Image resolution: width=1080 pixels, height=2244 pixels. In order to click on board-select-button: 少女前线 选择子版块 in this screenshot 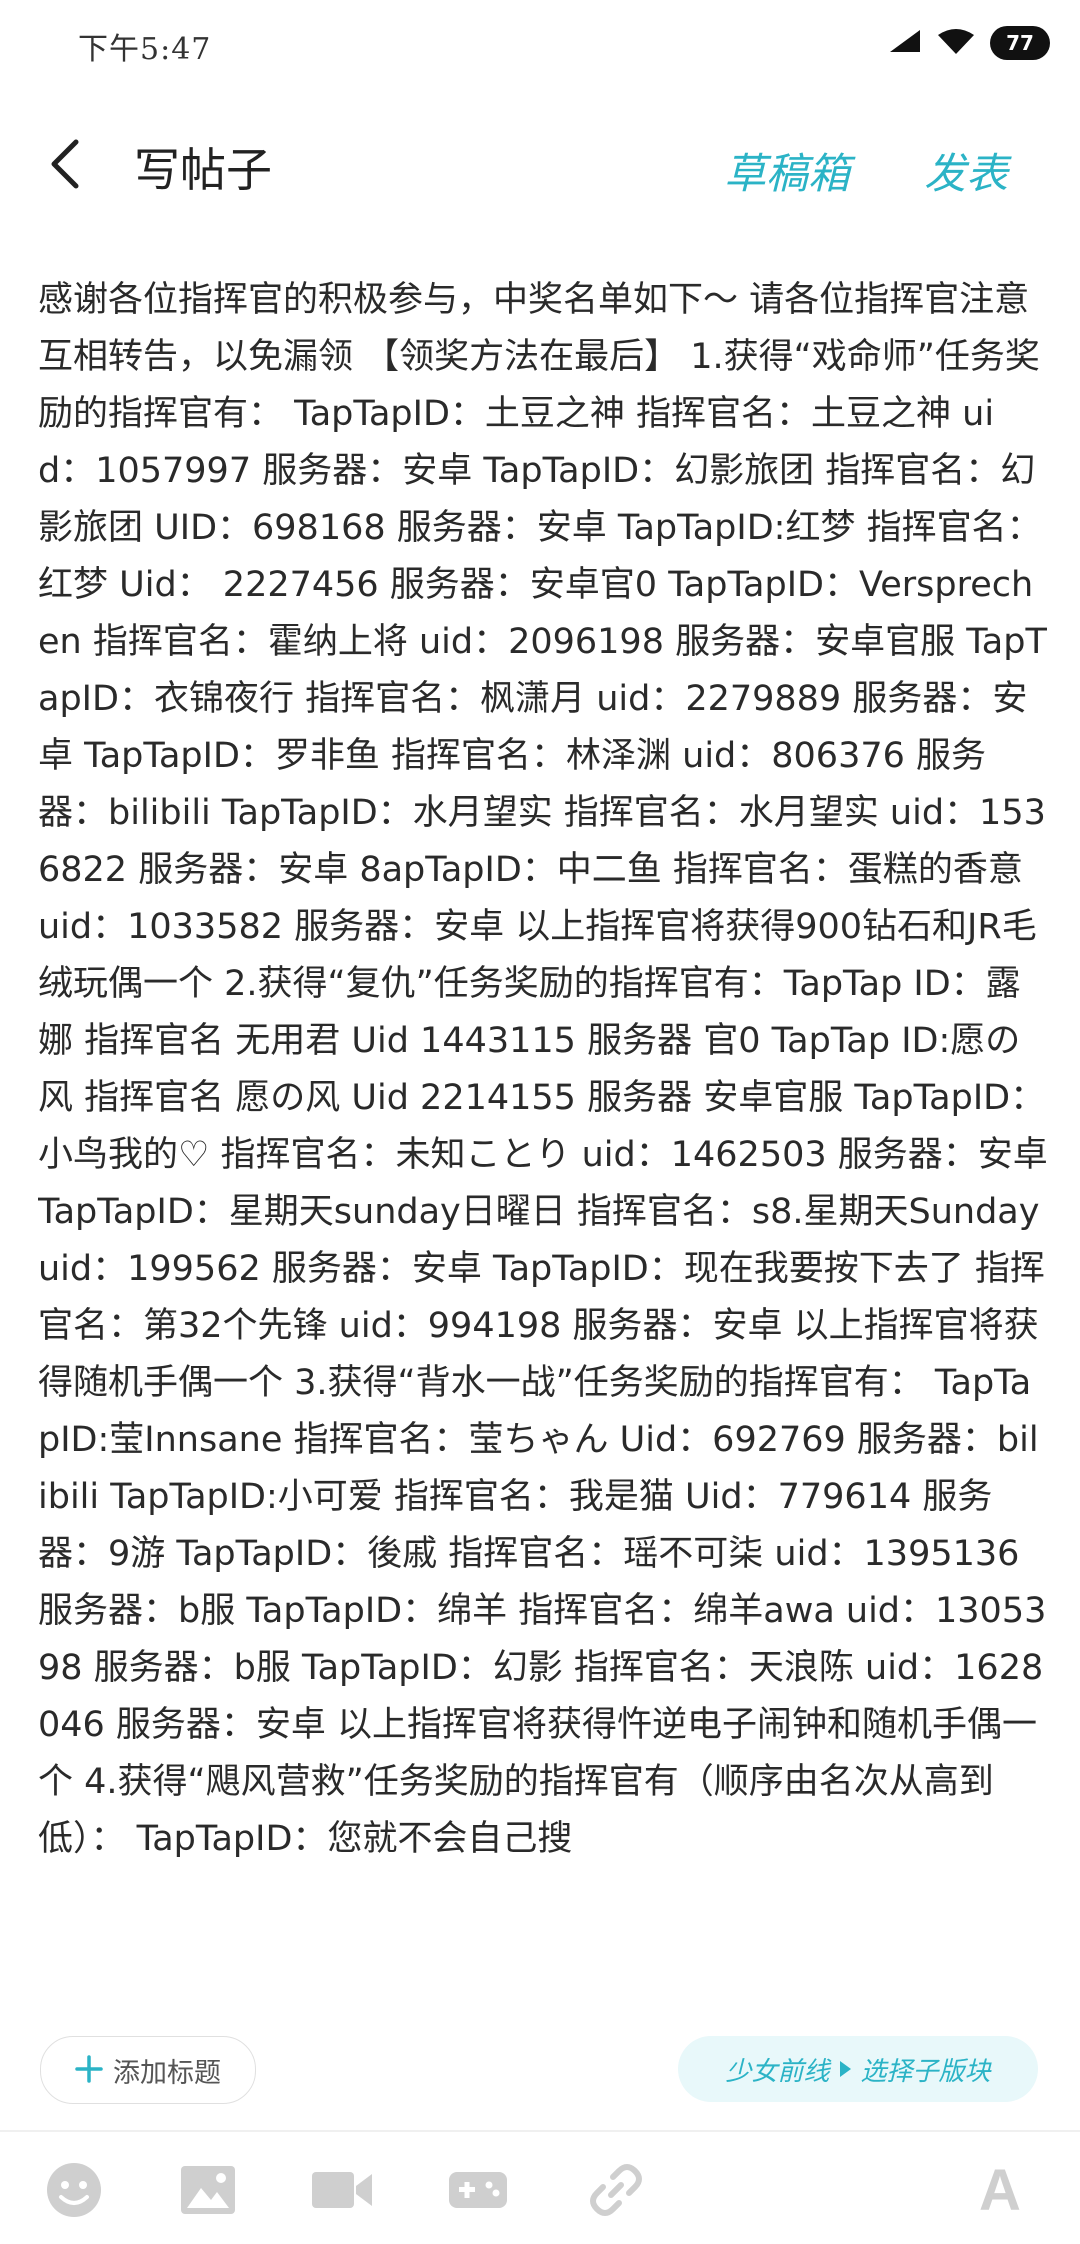, I will do `click(858, 2069)`.